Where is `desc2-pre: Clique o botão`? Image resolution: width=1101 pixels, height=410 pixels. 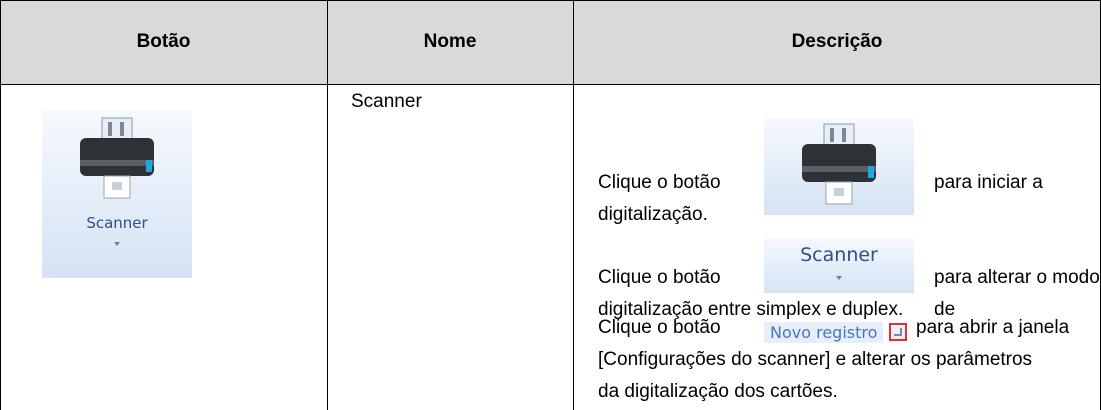
desc2-pre: Clique o botão is located at coordinates (659, 277).